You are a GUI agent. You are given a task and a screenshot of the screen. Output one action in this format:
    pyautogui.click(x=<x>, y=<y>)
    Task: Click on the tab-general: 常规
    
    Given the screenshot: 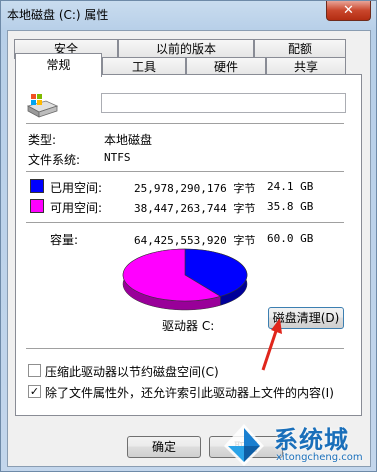 What is the action you would take?
    pyautogui.click(x=58, y=65)
    